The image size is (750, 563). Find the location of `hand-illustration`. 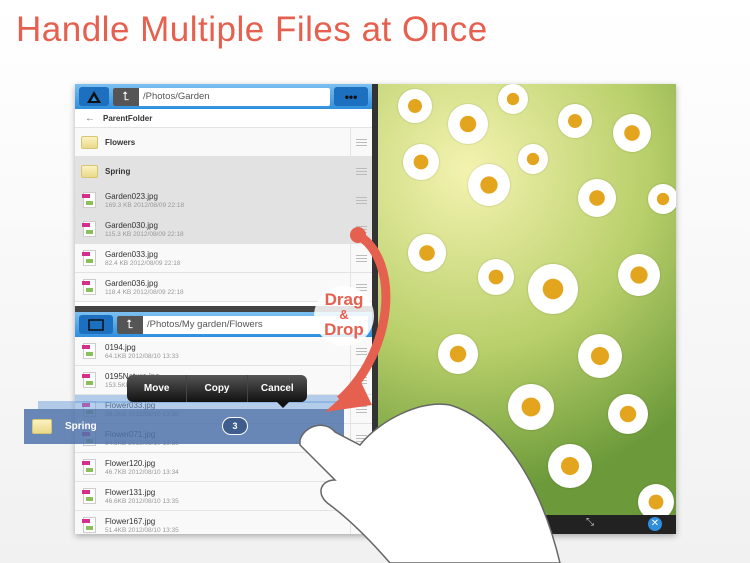

hand-illustration is located at coordinates (430, 483).